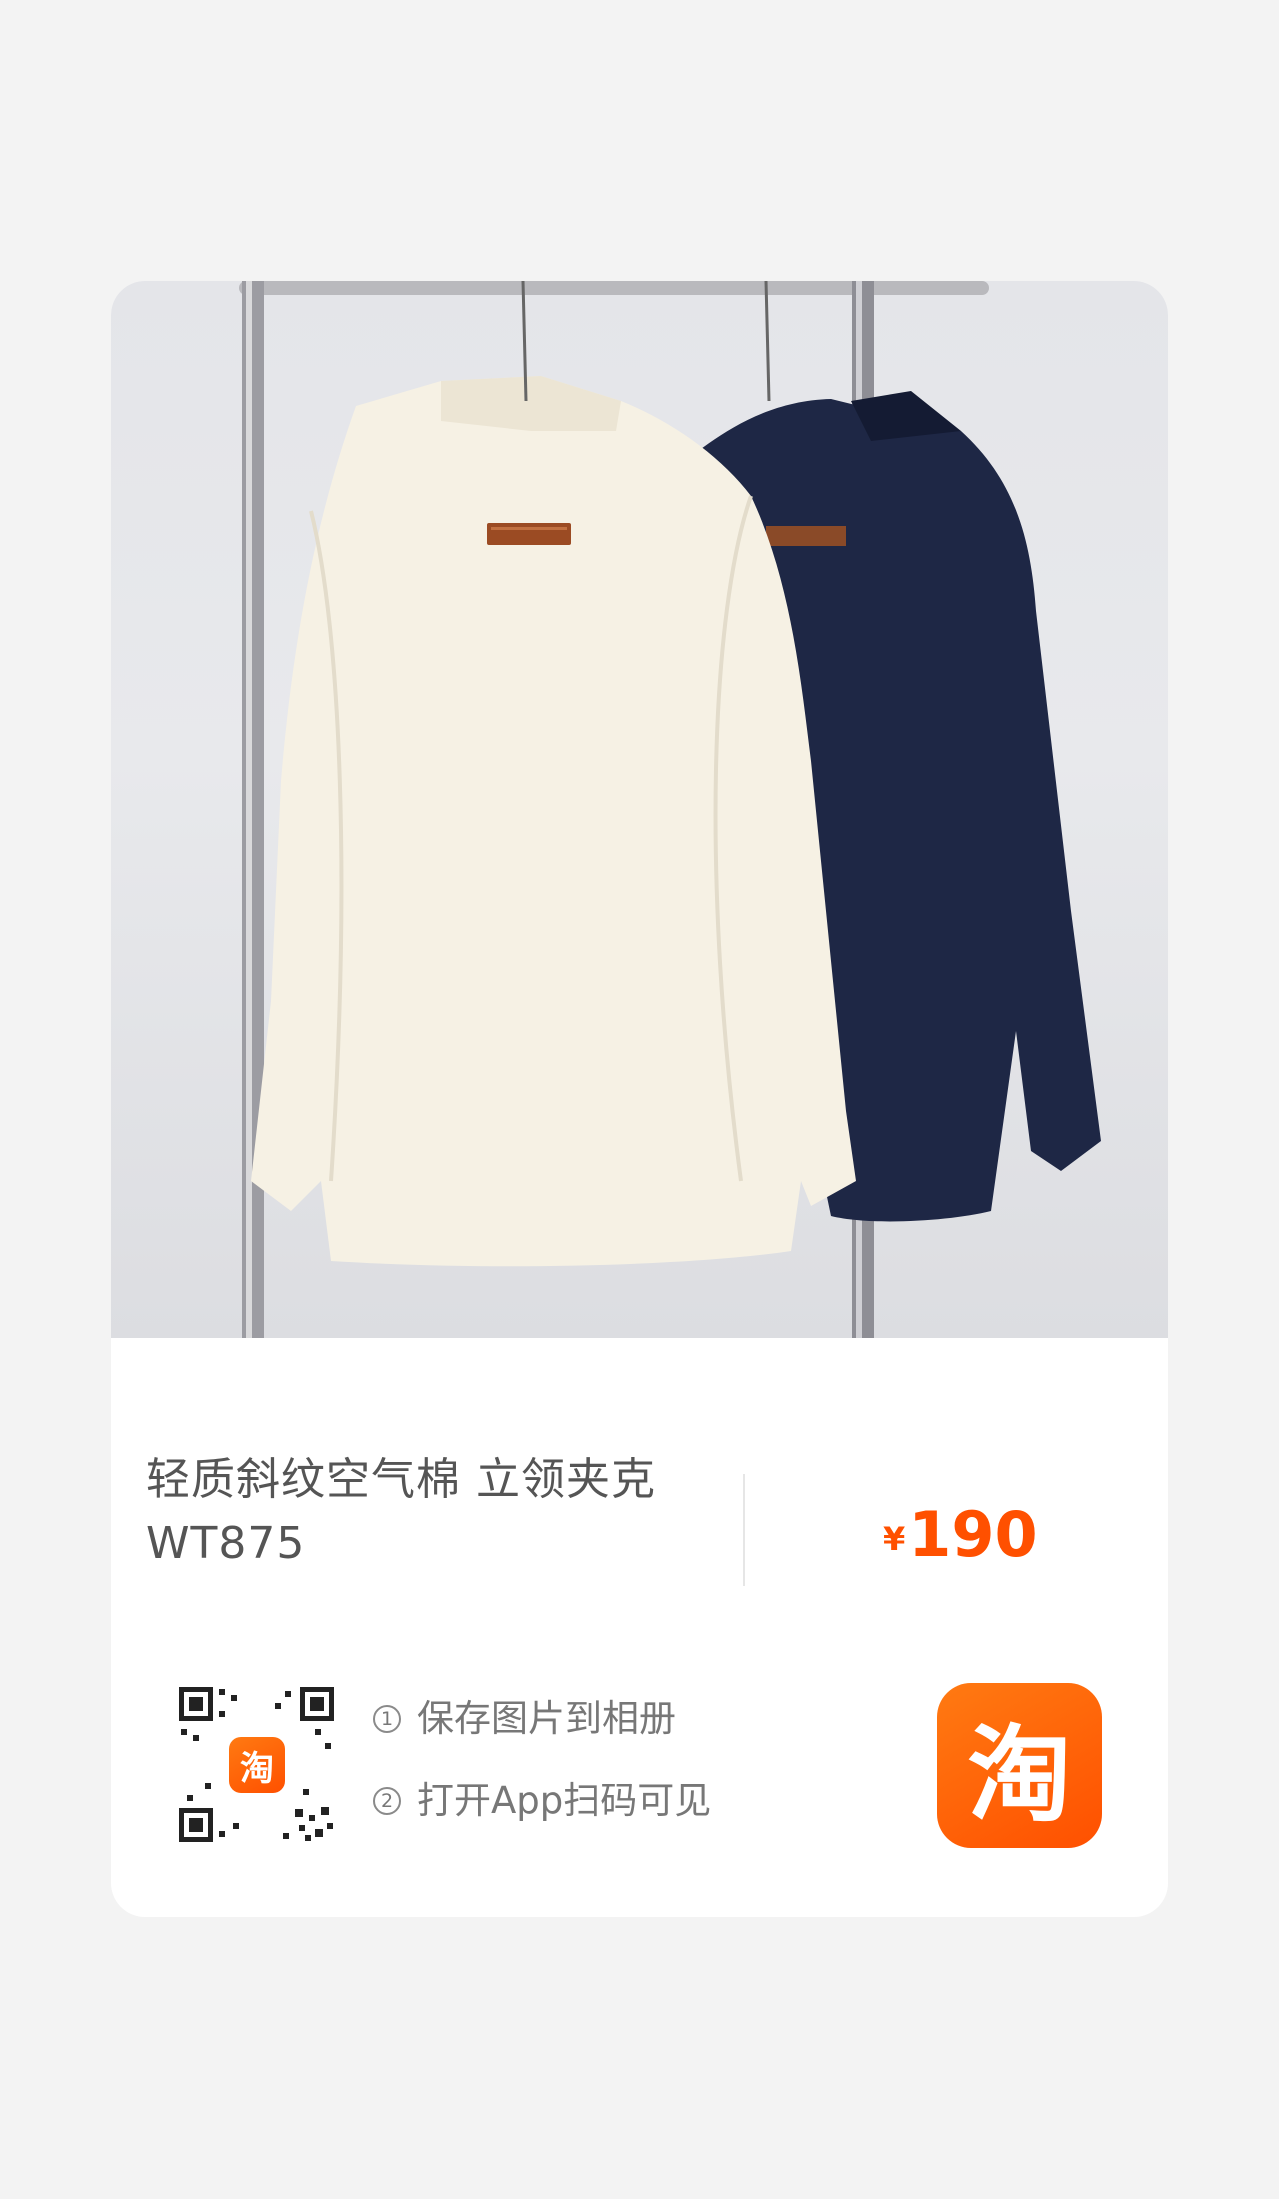 Image resolution: width=1279 pixels, height=2199 pixels. What do you see at coordinates (806, 536) in the screenshot?
I see `navy-jacket-label` at bounding box center [806, 536].